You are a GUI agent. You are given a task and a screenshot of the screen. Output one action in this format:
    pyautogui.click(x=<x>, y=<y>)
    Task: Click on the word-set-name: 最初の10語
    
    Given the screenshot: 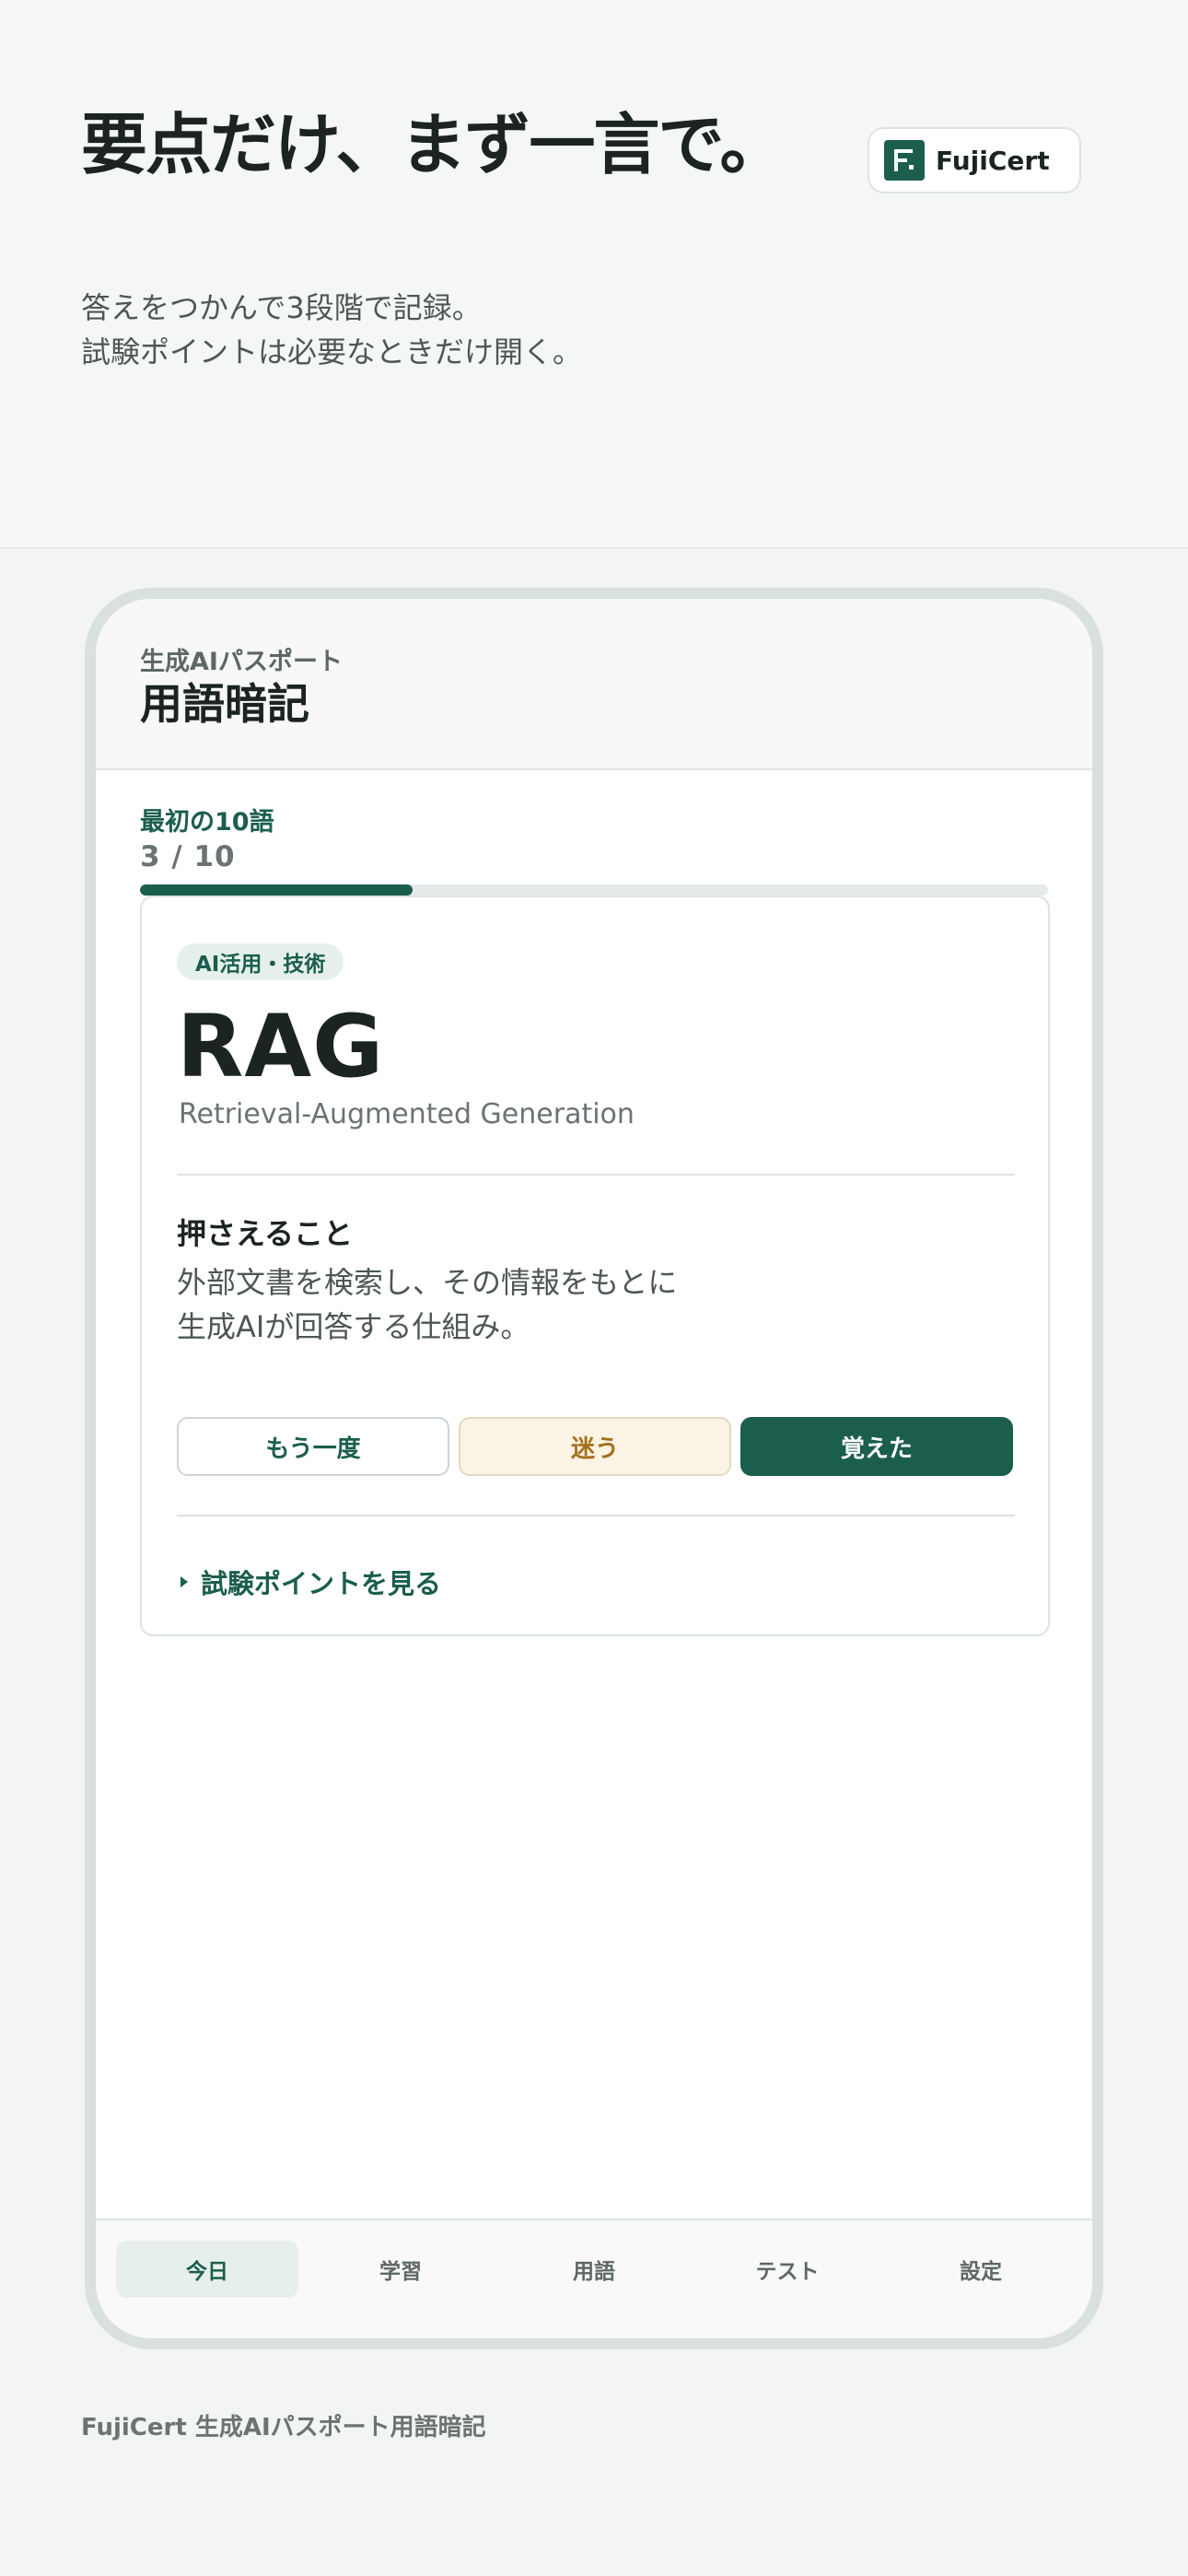 What is the action you would take?
    pyautogui.click(x=207, y=822)
    